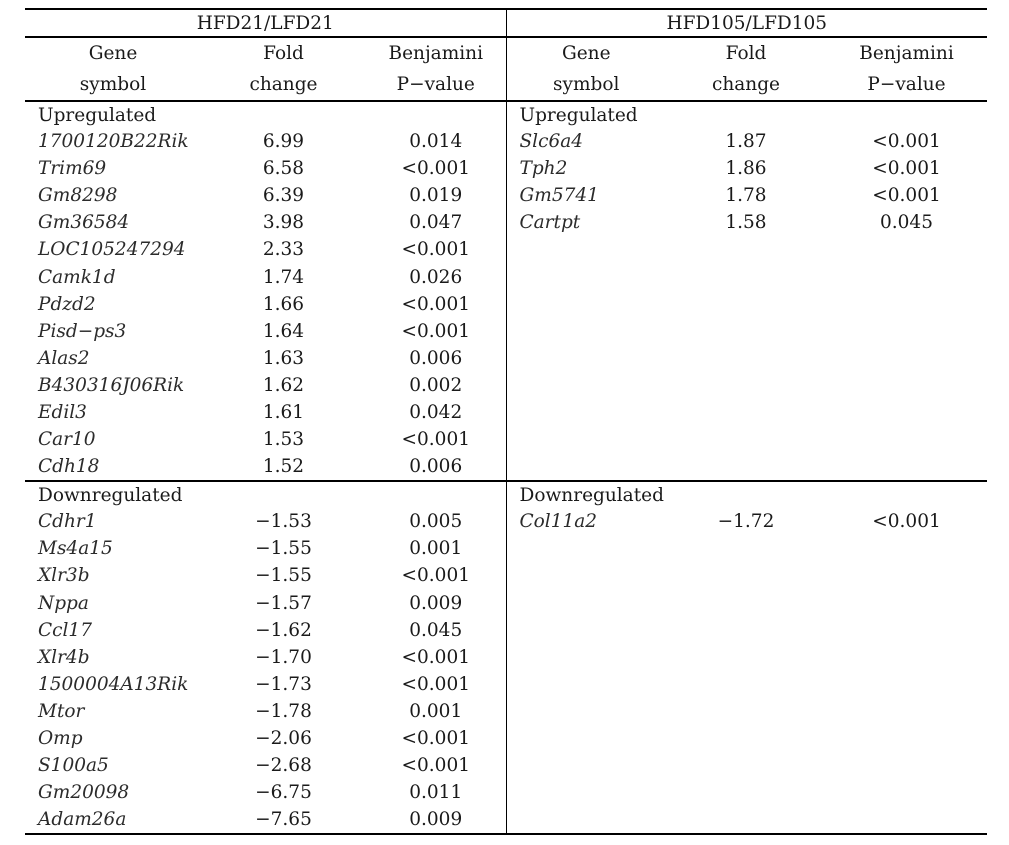 The image size is (1009, 845). Describe the element at coordinates (436, 277) in the screenshot. I see `p-value-cell: 0.026` at that location.